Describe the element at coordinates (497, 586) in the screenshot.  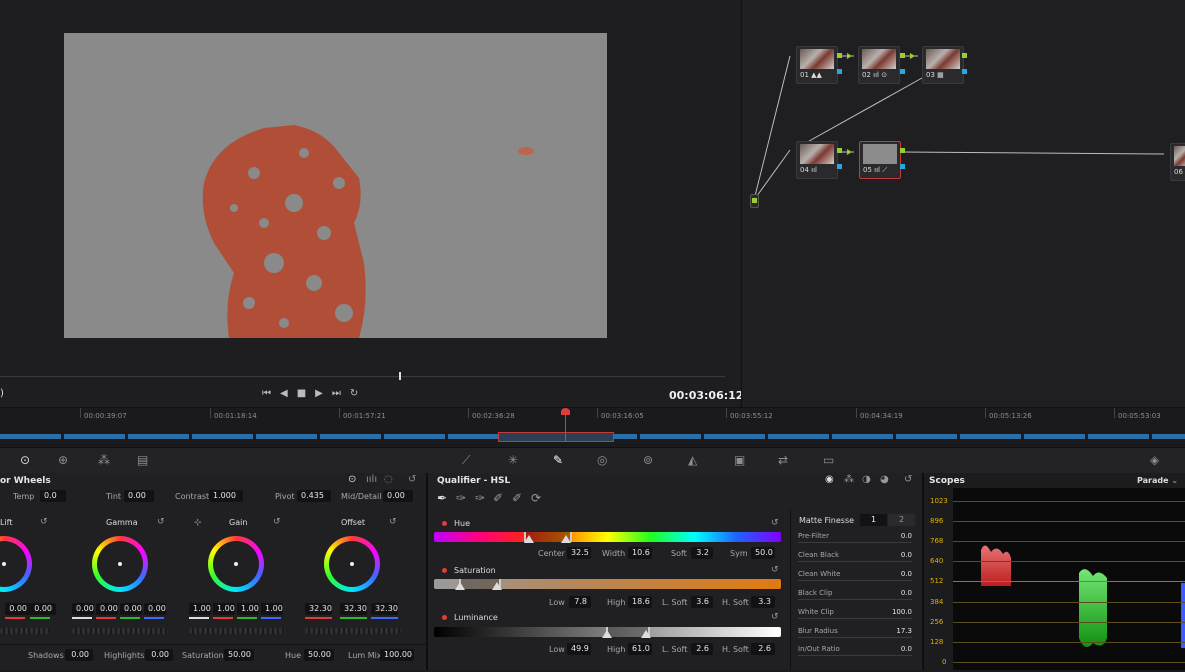
I see `sat-handle-right` at that location.